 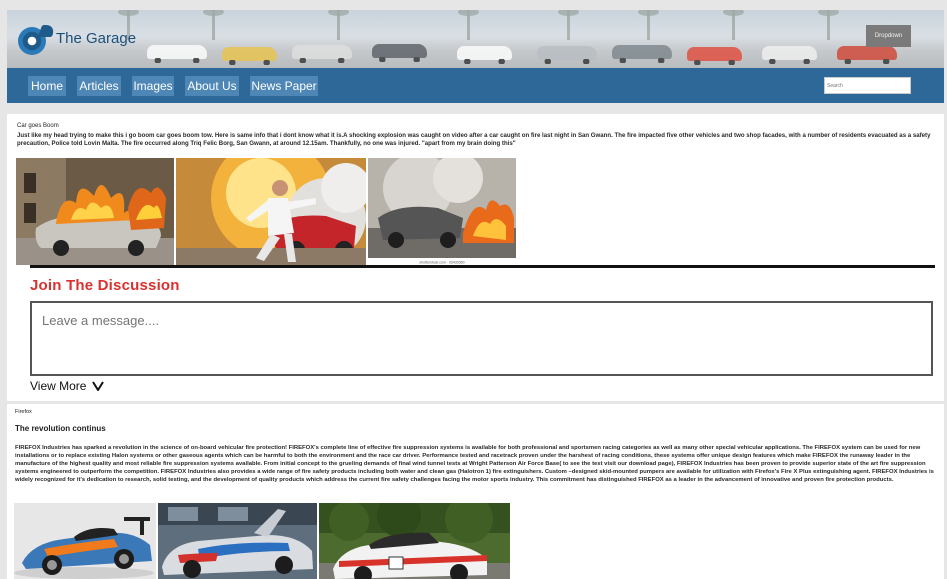 I want to click on nav-item-home: Home, so click(x=47, y=86).